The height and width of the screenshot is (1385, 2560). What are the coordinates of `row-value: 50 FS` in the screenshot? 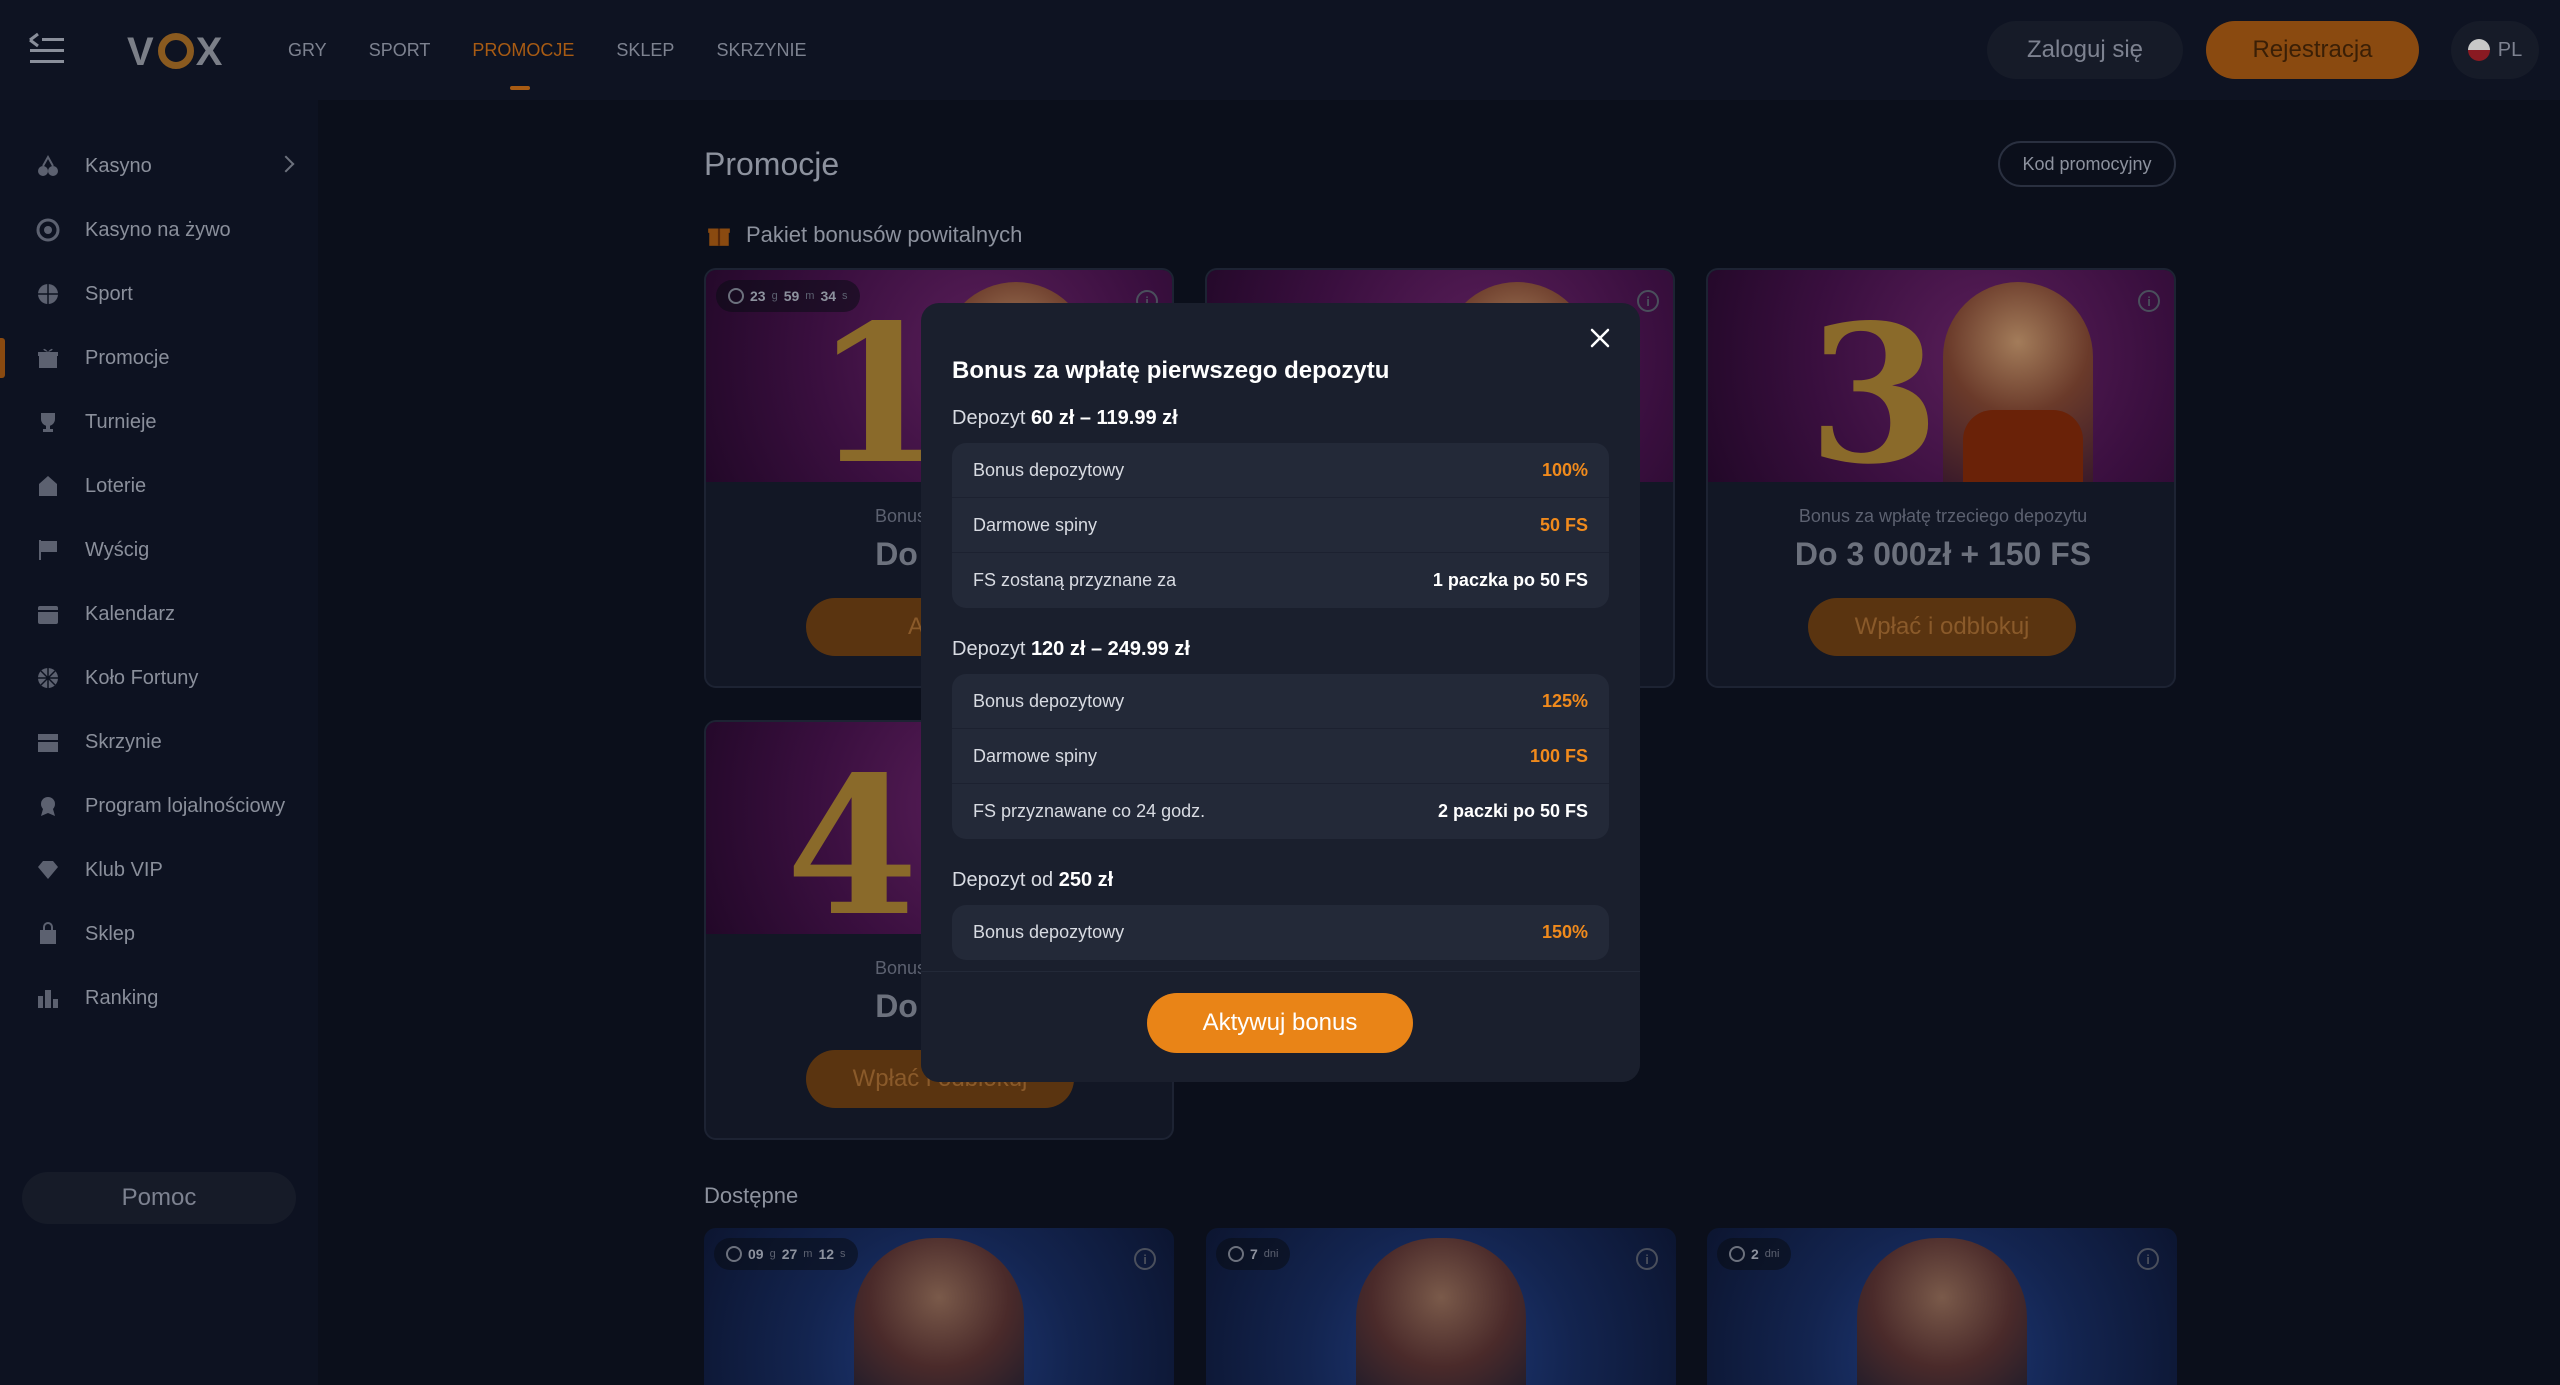 It's located at (1563, 524).